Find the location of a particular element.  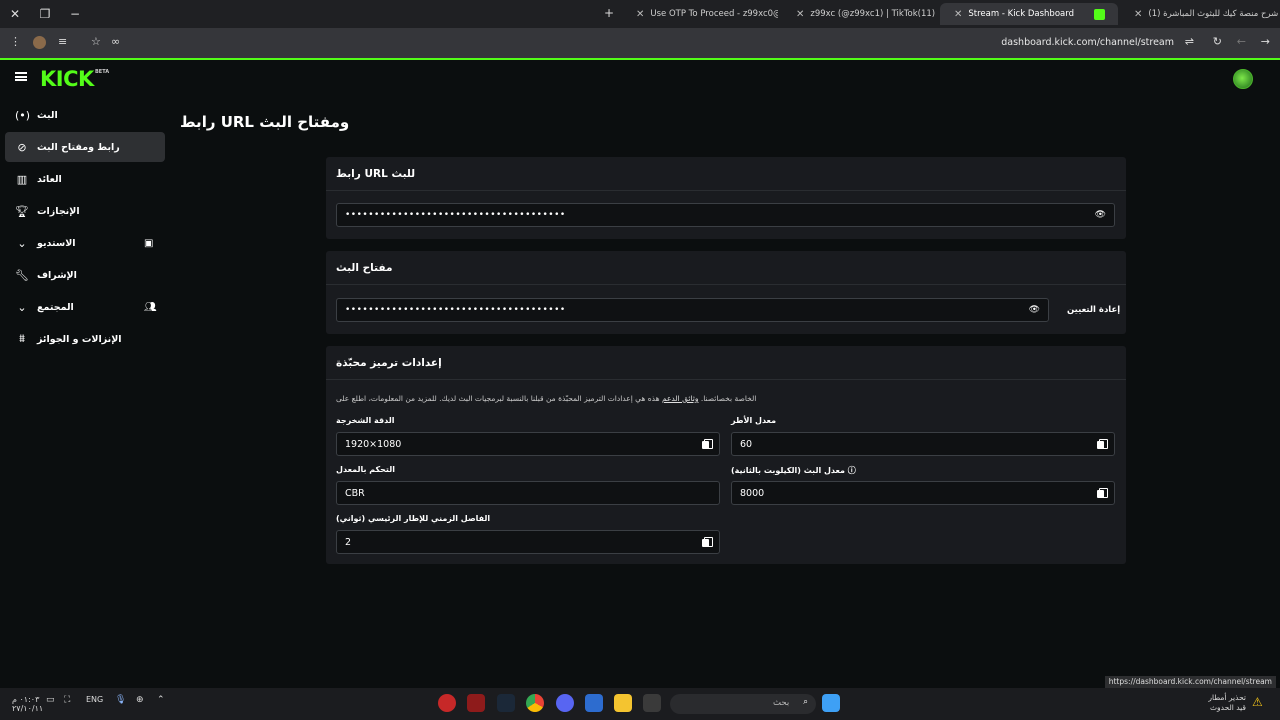

network-icon: ⊕ is located at coordinates (140, 700).